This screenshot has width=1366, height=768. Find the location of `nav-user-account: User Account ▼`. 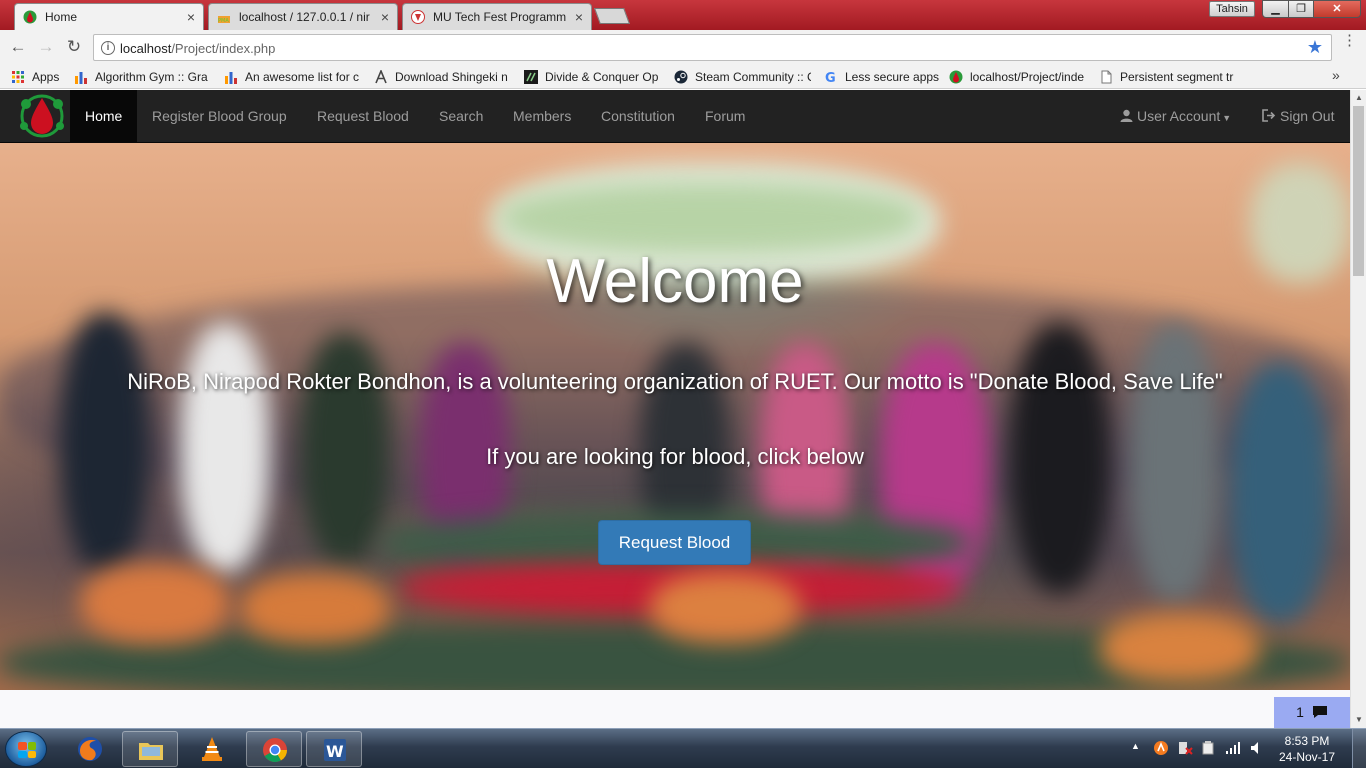

nav-user-account: User Account ▼ is located at coordinates (1175, 116).